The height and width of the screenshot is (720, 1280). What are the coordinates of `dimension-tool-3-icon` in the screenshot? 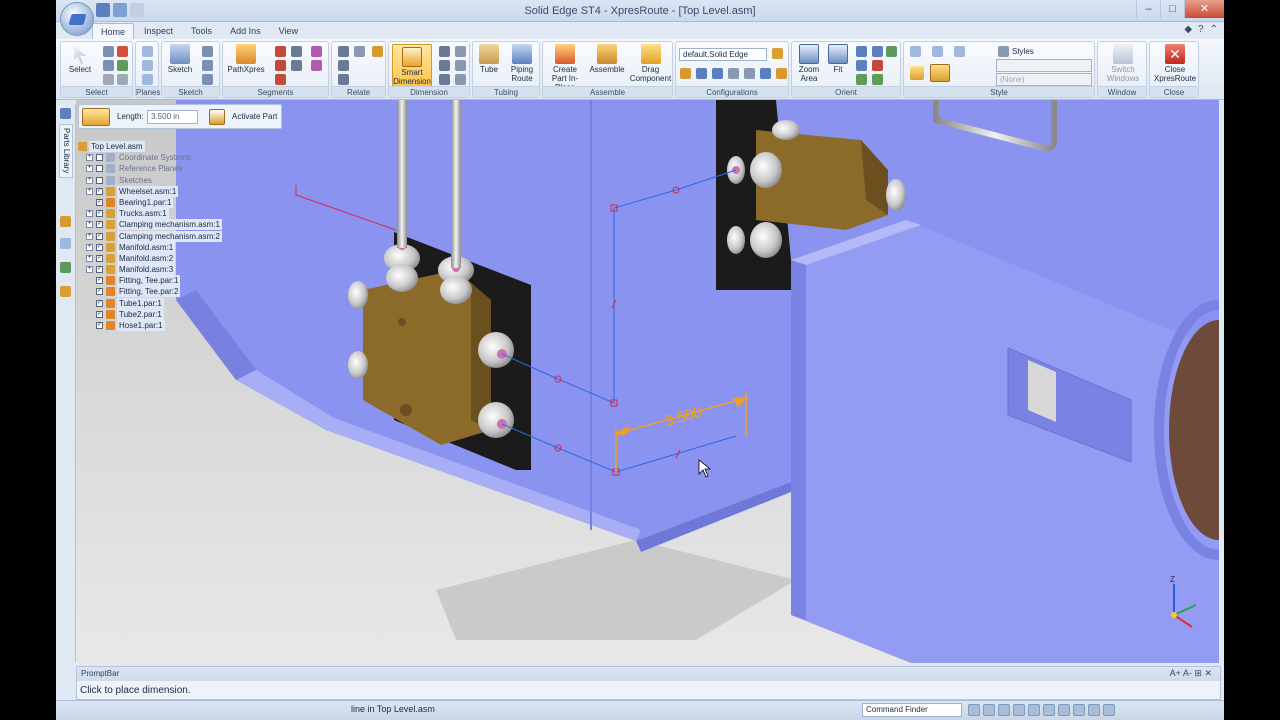 It's located at (444, 79).